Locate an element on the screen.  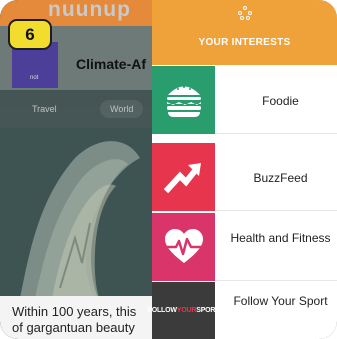
thumbnail-label: not is located at coordinates (34, 78).